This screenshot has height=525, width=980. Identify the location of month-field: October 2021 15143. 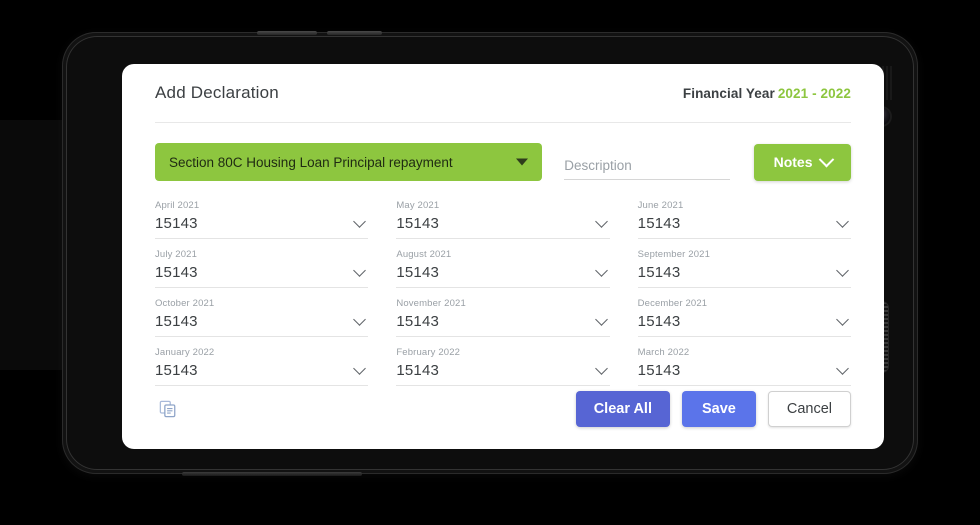
(262, 316).